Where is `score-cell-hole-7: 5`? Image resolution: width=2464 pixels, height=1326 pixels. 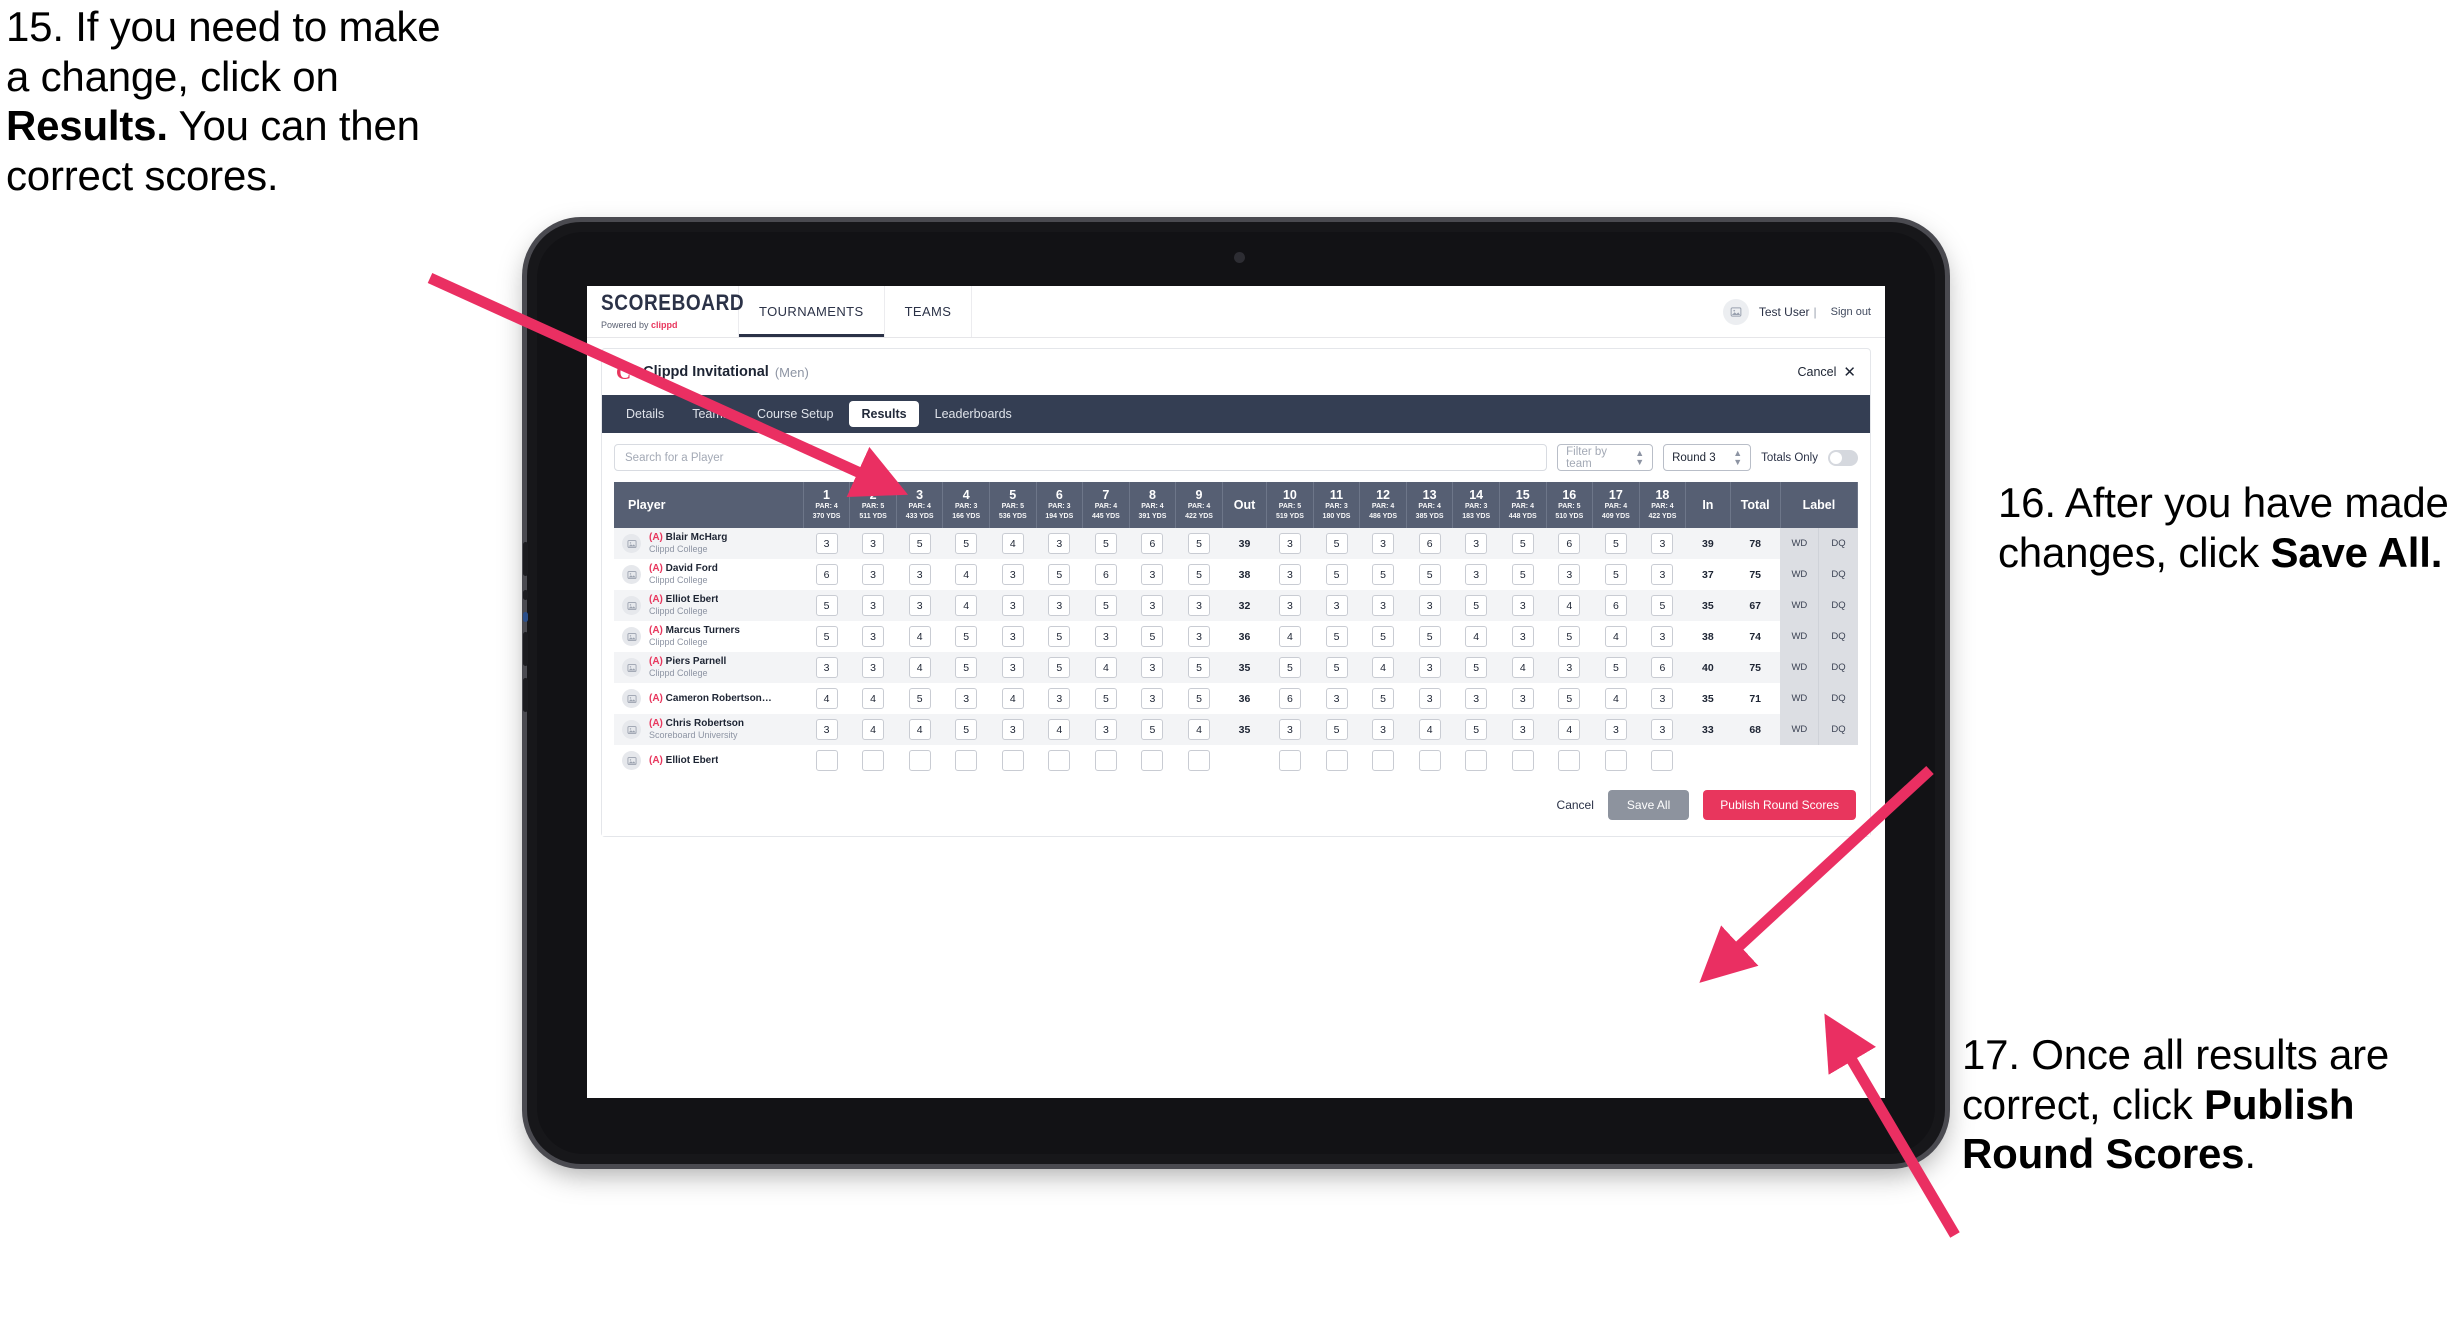 score-cell-hole-7: 5 is located at coordinates (1106, 605).